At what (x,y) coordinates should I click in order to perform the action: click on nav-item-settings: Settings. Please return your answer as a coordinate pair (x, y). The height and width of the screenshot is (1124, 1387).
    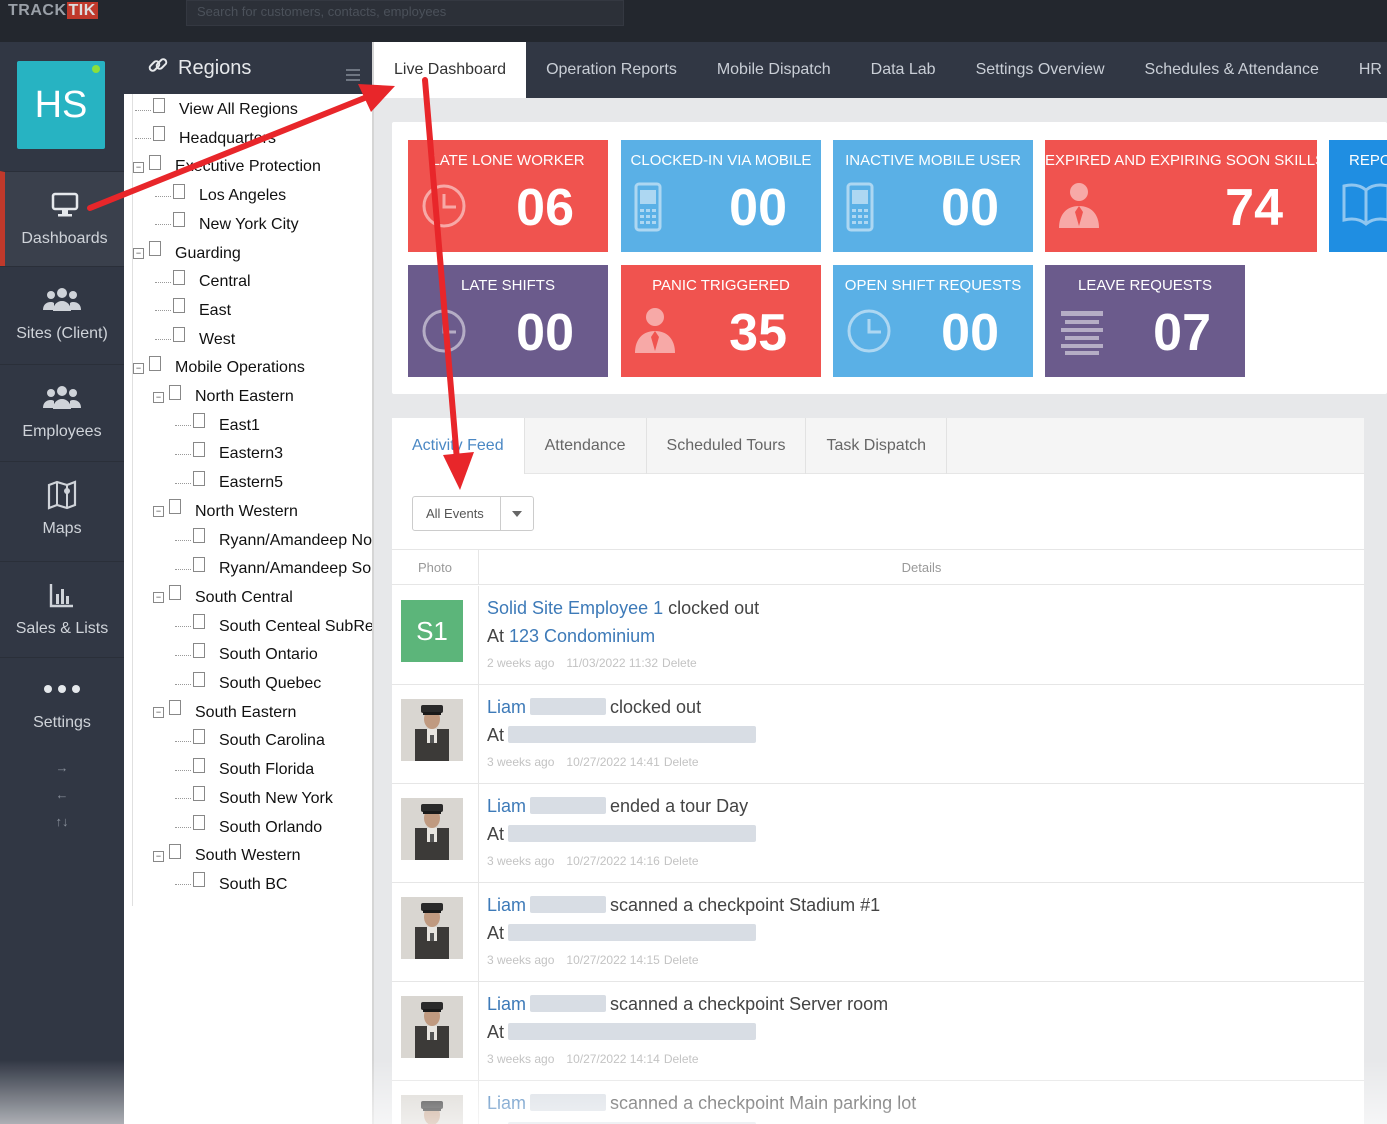
    Looking at the image, I should click on (62, 701).